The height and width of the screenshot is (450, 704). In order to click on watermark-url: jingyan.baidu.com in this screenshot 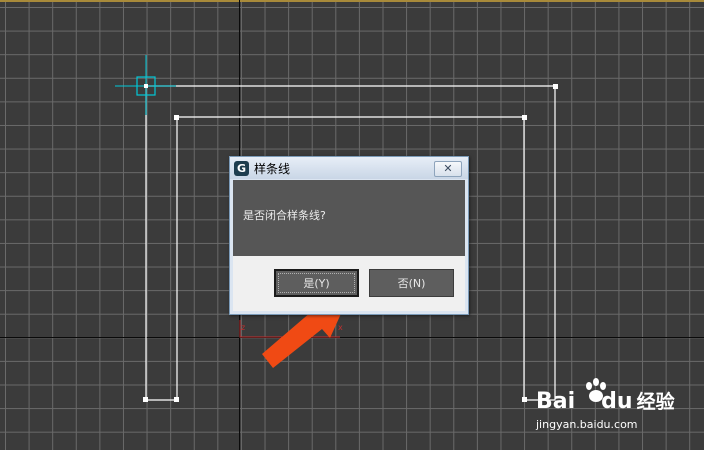, I will do `click(587, 424)`.